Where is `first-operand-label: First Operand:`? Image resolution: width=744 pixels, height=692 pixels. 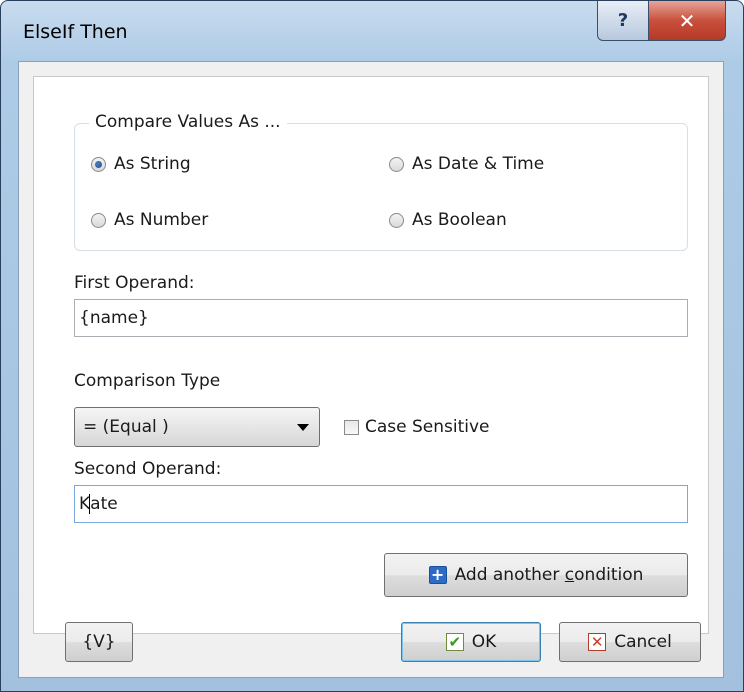
first-operand-label: First Operand: is located at coordinates (134, 283).